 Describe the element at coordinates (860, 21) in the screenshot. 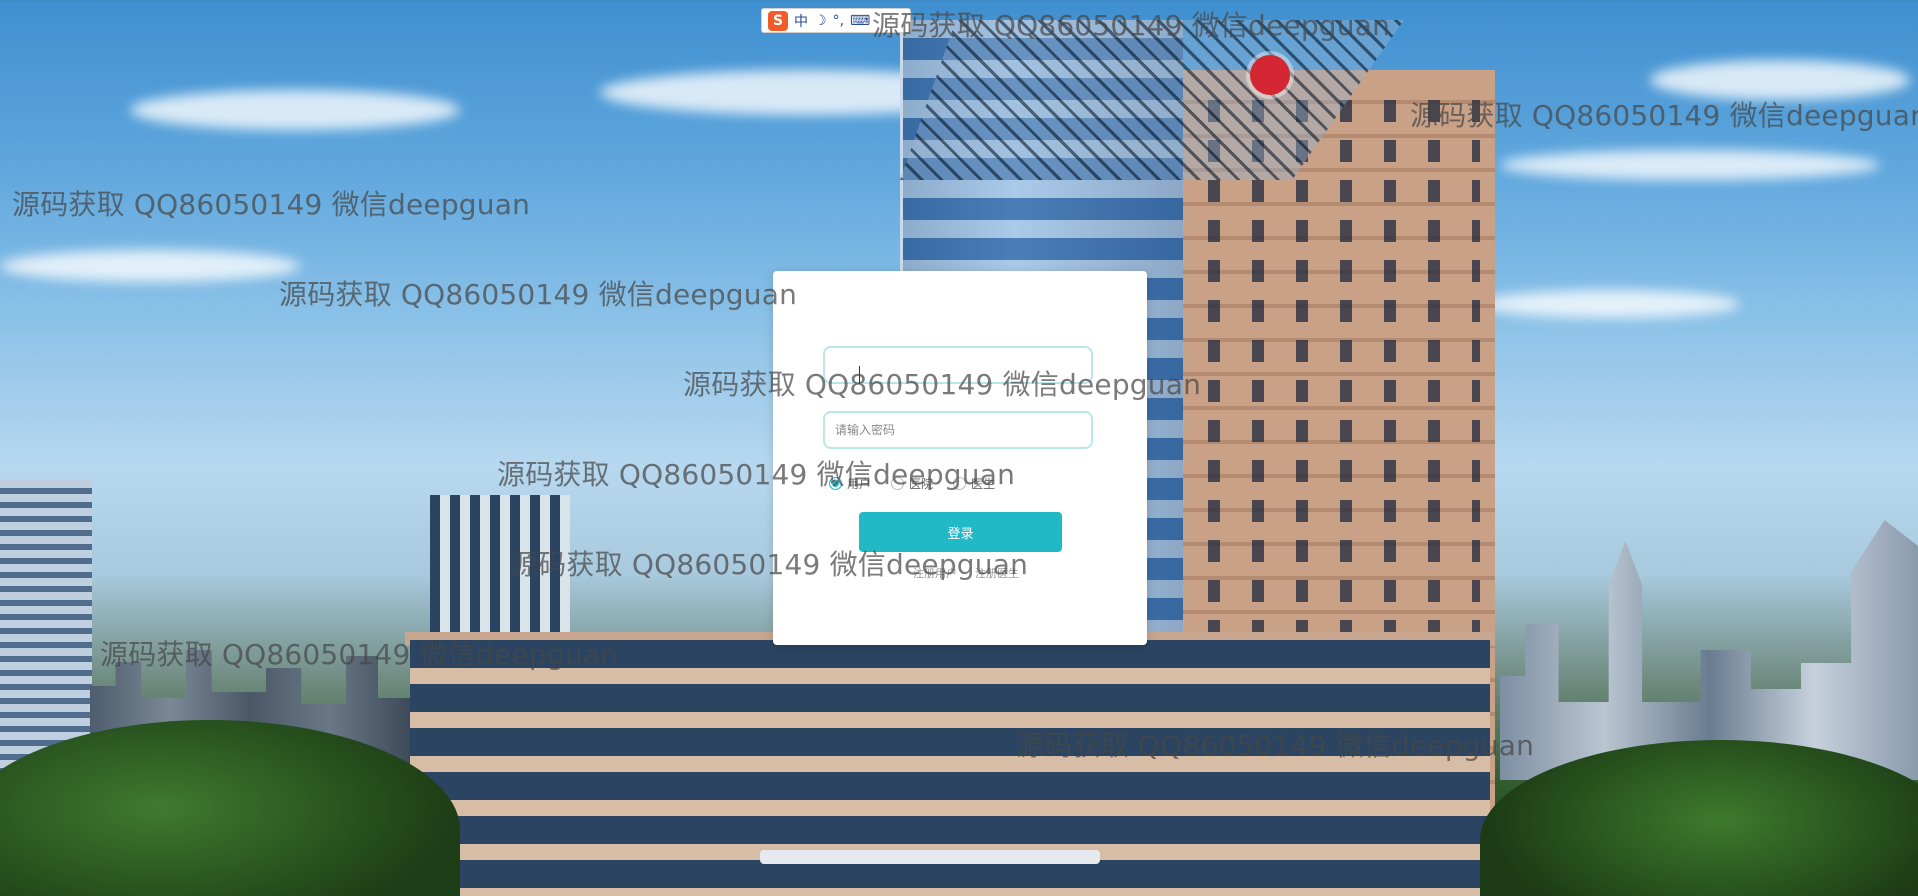

I see `ime-keyboard-icon: ⌨` at that location.